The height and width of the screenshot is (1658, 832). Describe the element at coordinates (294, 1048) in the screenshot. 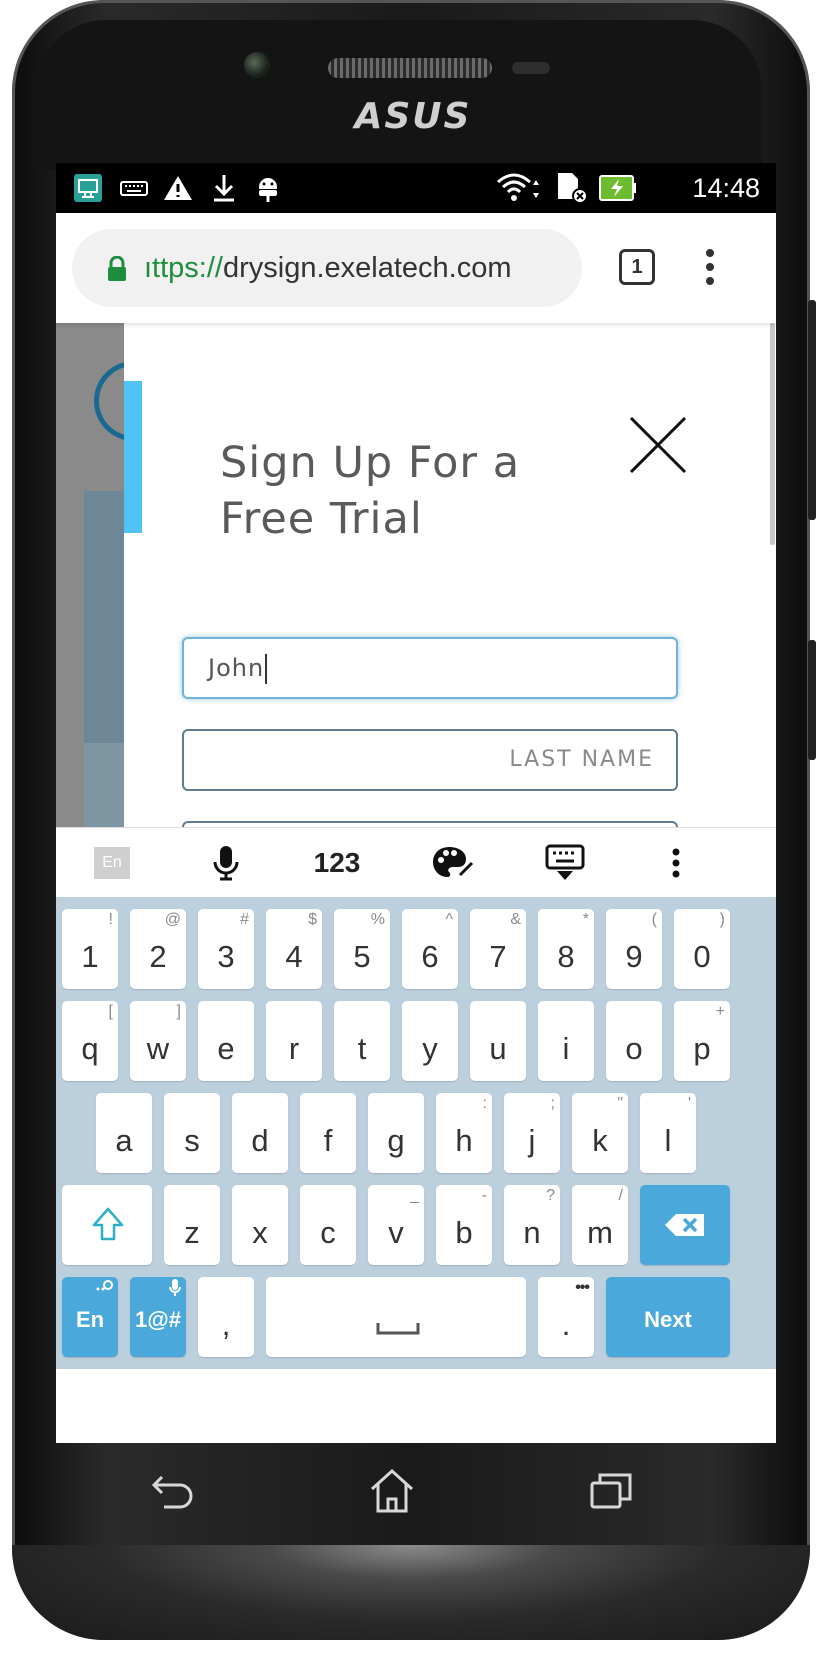

I see `key-label: r` at that location.